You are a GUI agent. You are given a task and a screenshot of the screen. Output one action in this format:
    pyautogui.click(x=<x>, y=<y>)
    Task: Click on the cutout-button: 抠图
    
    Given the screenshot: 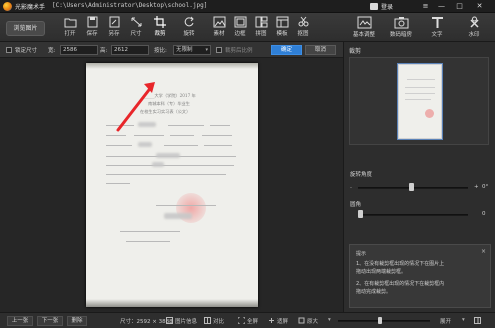 What is the action you would take?
    pyautogui.click(x=303, y=28)
    